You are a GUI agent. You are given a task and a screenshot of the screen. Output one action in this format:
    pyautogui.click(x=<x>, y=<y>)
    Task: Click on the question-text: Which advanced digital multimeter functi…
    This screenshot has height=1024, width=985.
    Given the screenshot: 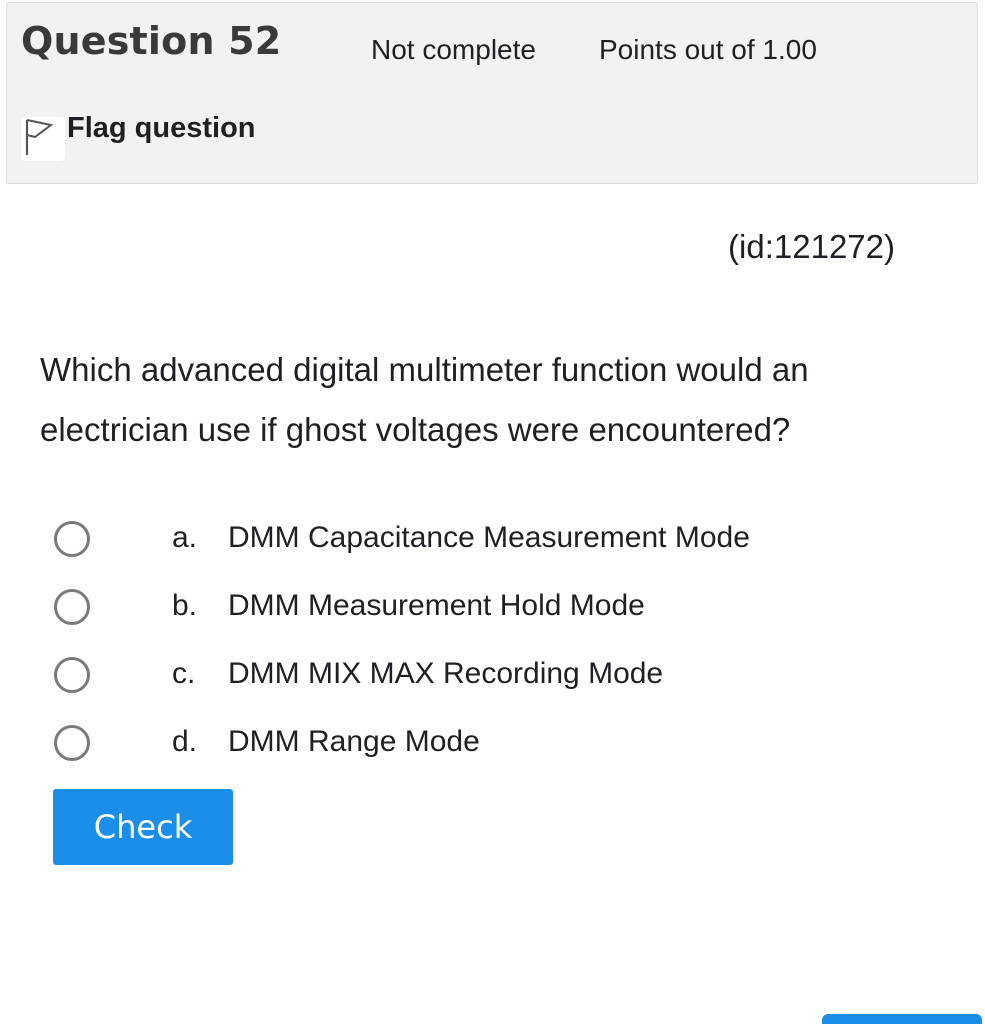 What is the action you would take?
    pyautogui.click(x=424, y=399)
    